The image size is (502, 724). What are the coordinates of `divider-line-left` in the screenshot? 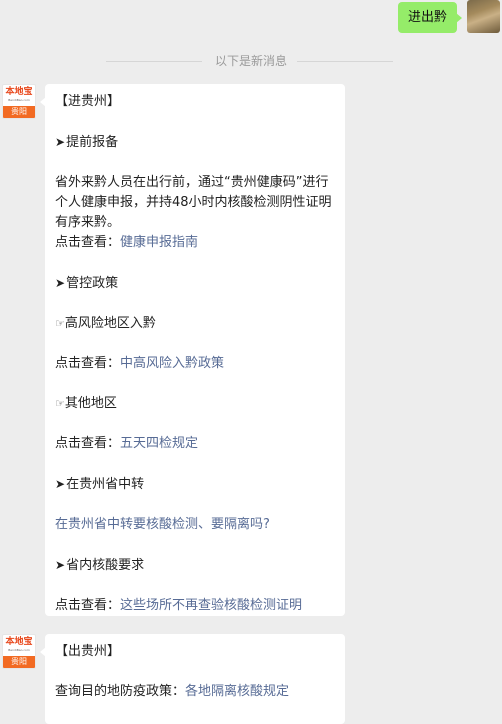 It's located at (154, 61).